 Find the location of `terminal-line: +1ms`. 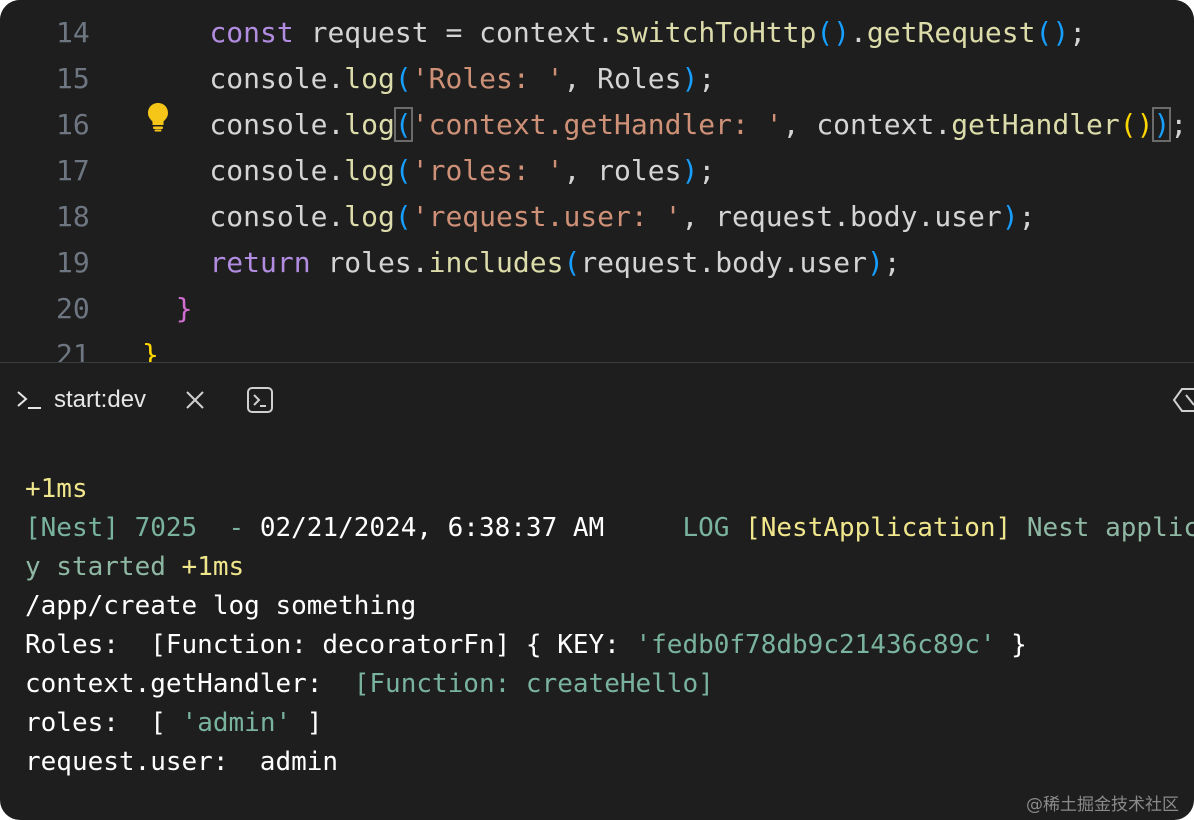

terminal-line: +1ms is located at coordinates (56, 489).